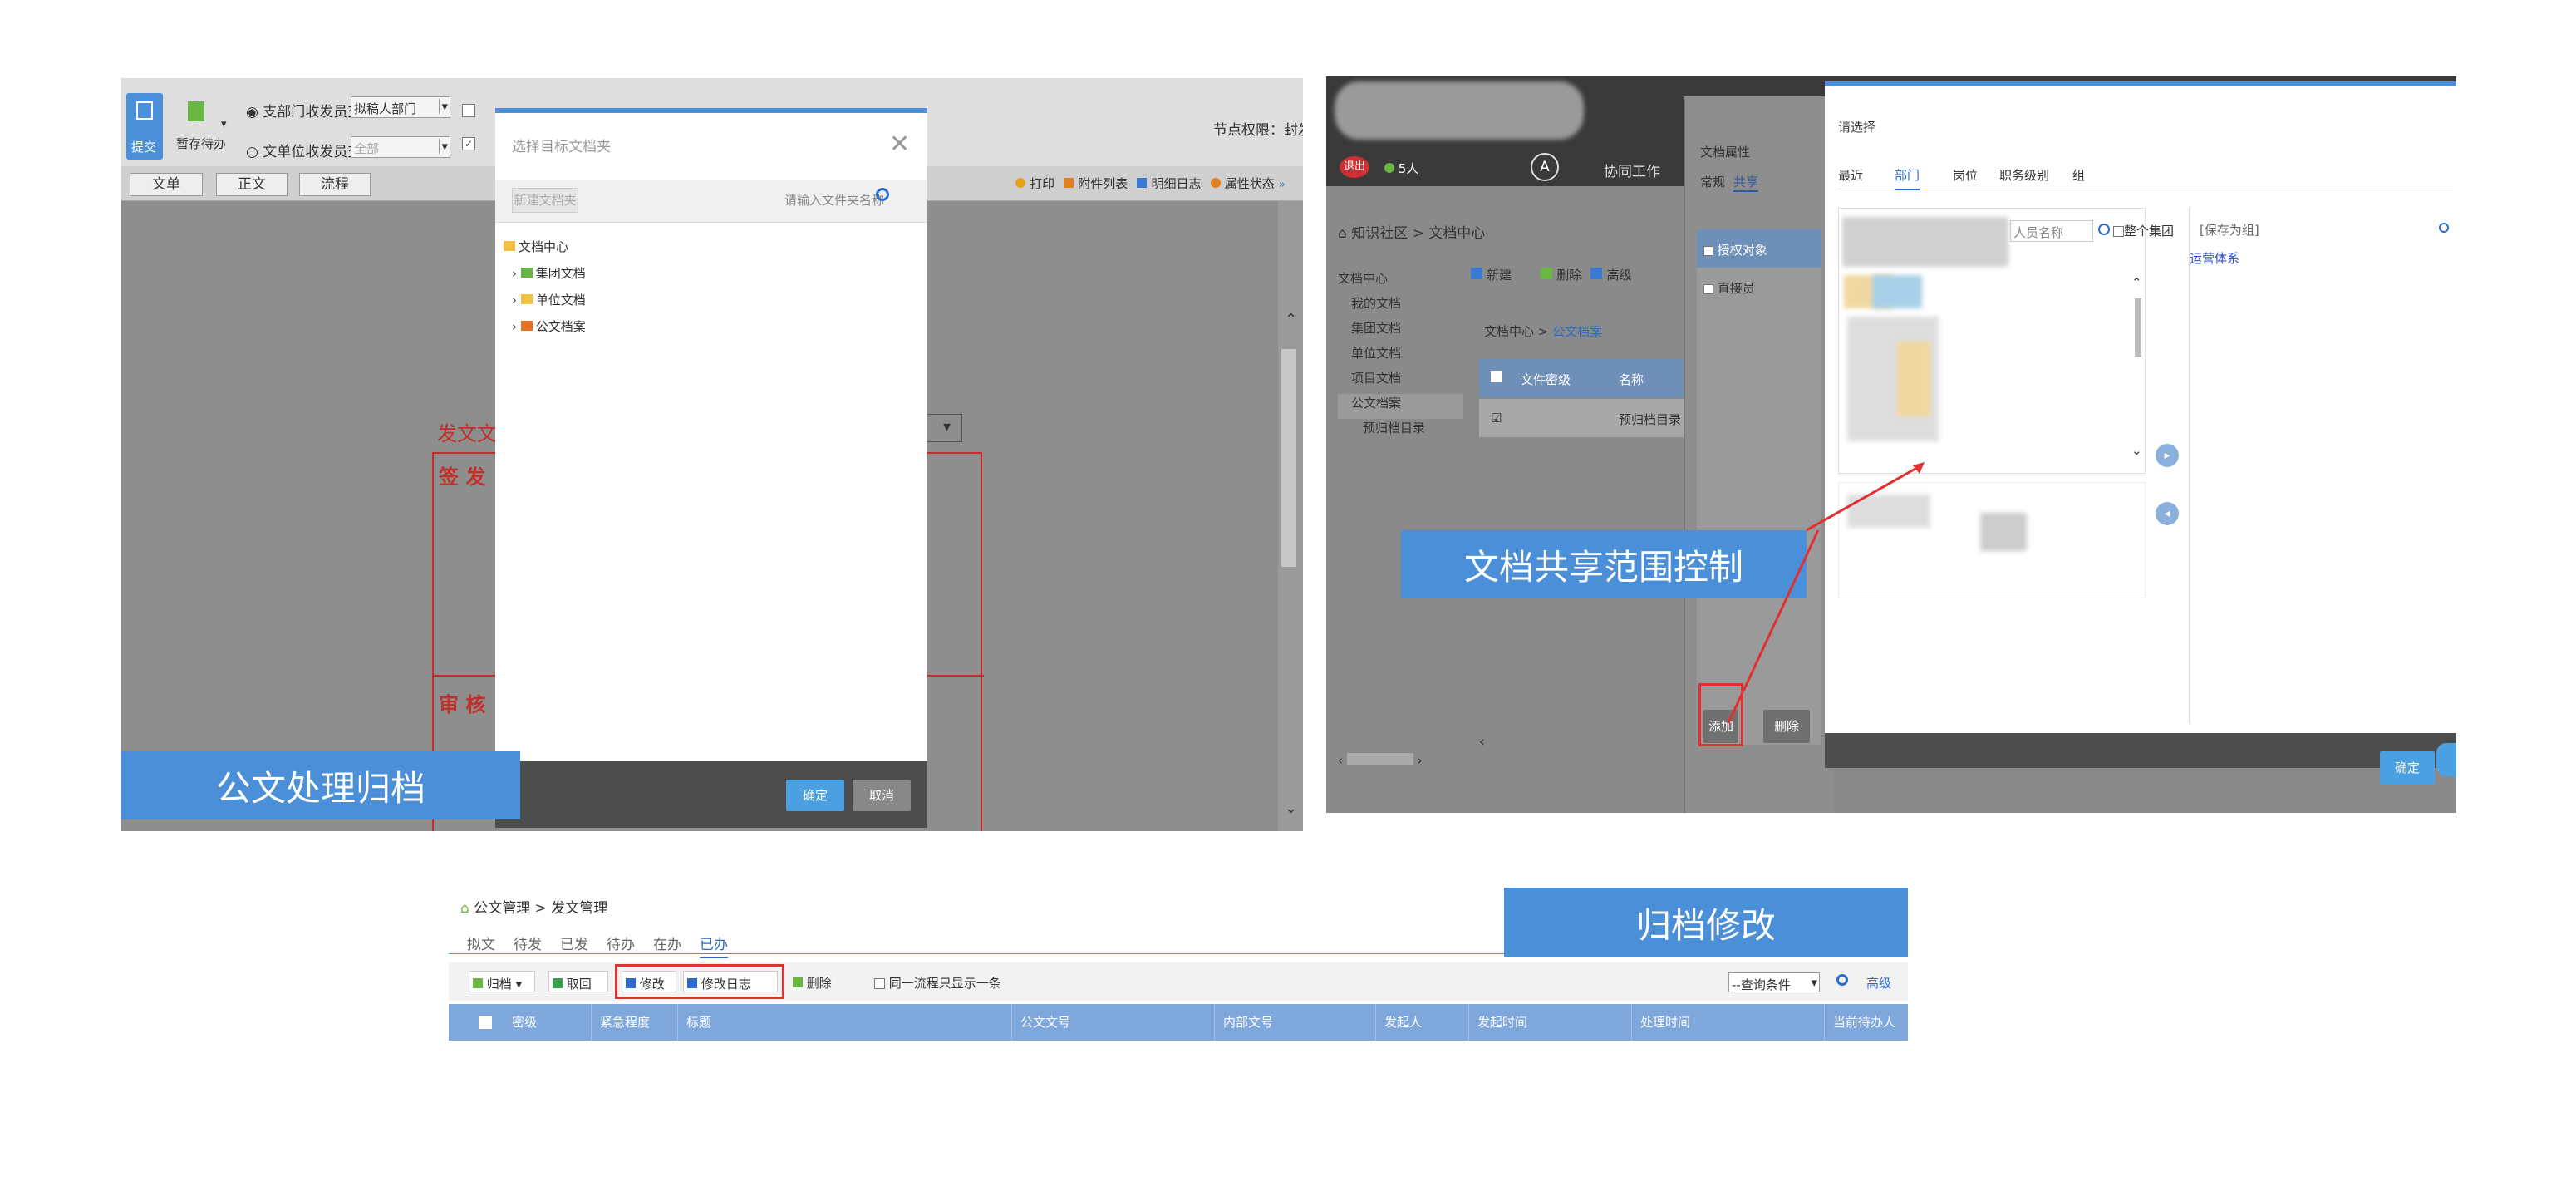  I want to click on new-folder-button: 新建文档夹, so click(545, 200).